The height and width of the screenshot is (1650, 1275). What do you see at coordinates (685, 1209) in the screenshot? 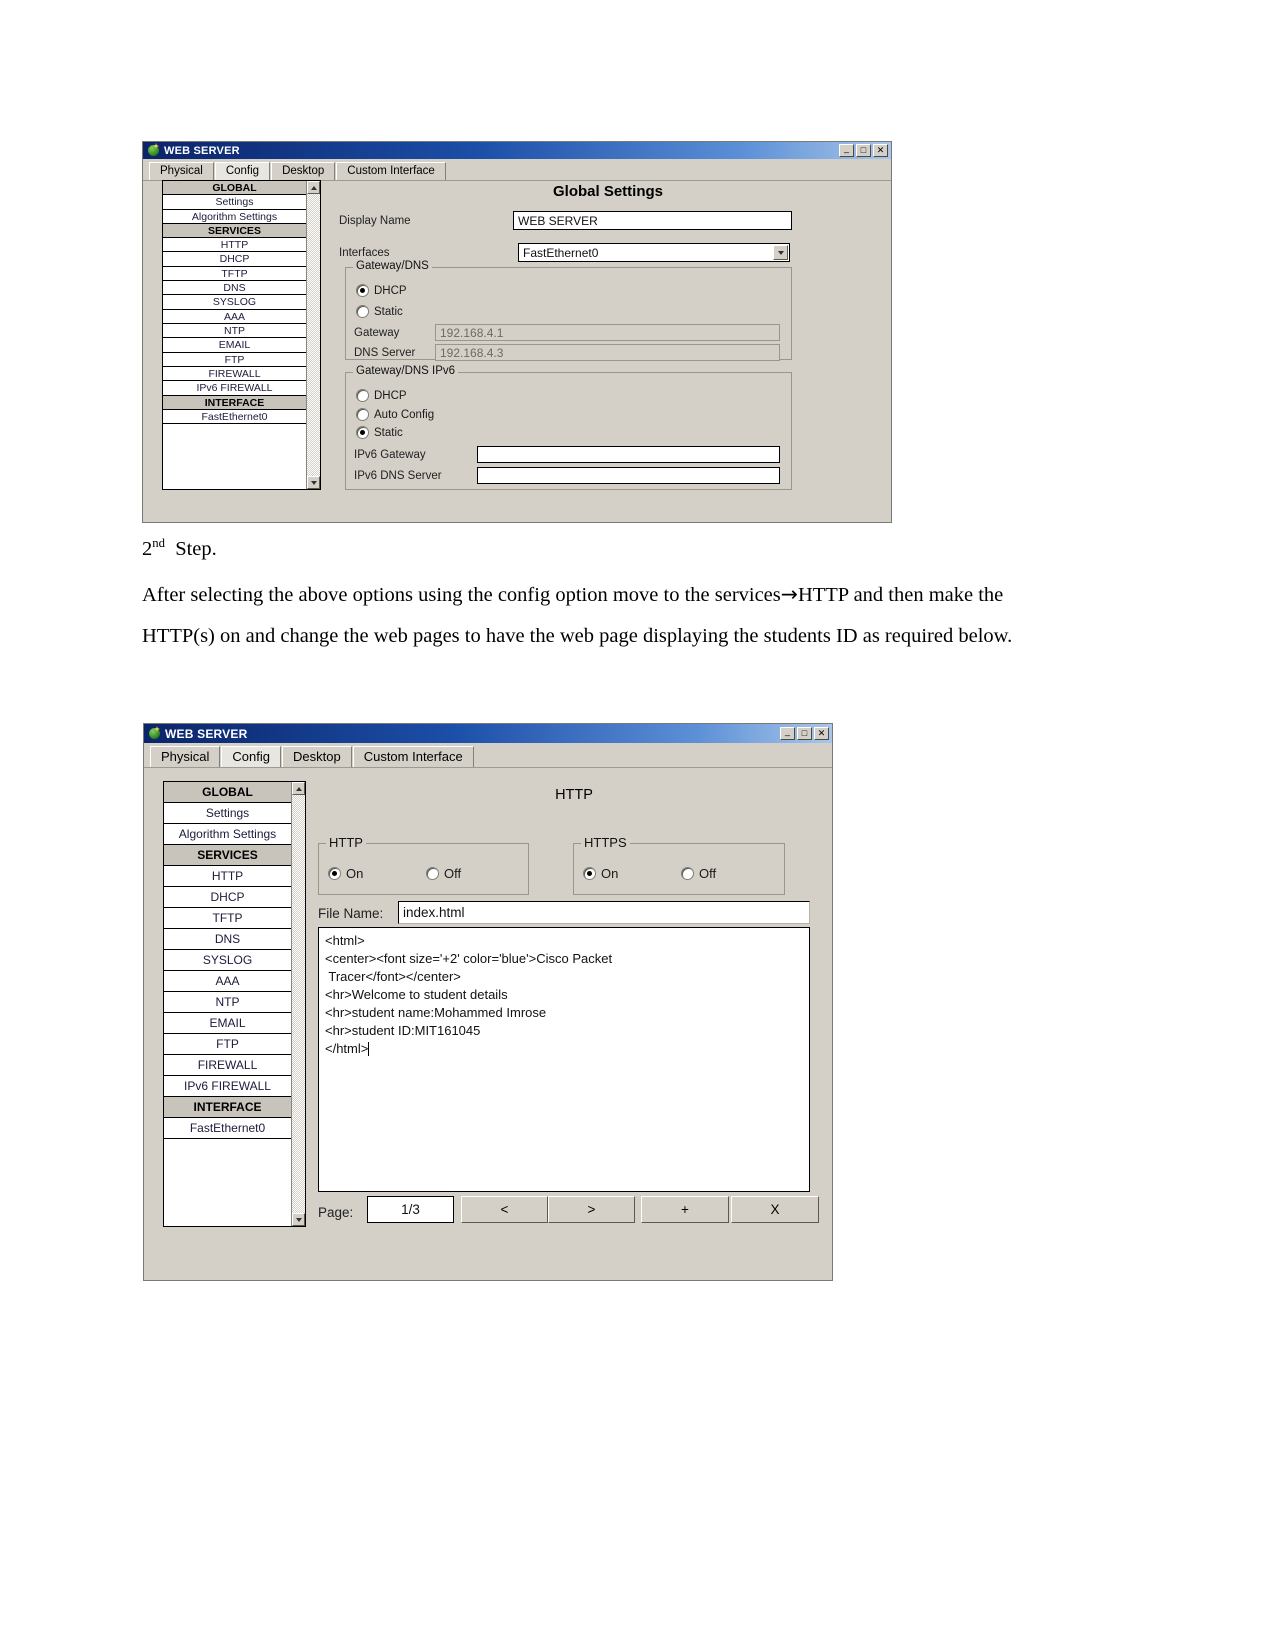
I see `add-page-button: +` at bounding box center [685, 1209].